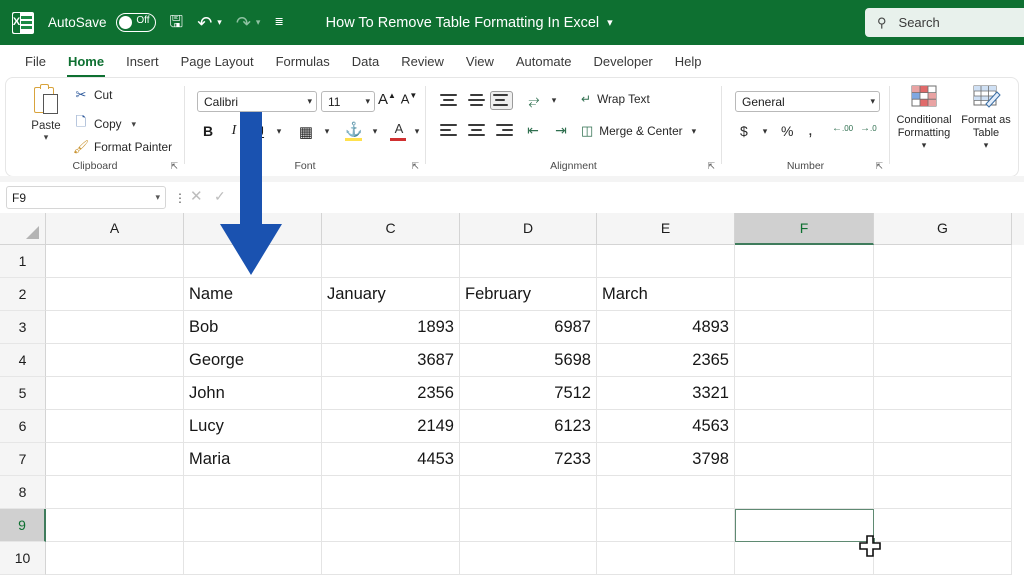 Image resolution: width=1024 pixels, height=576 pixels. I want to click on cell-c2: January, so click(391, 294).